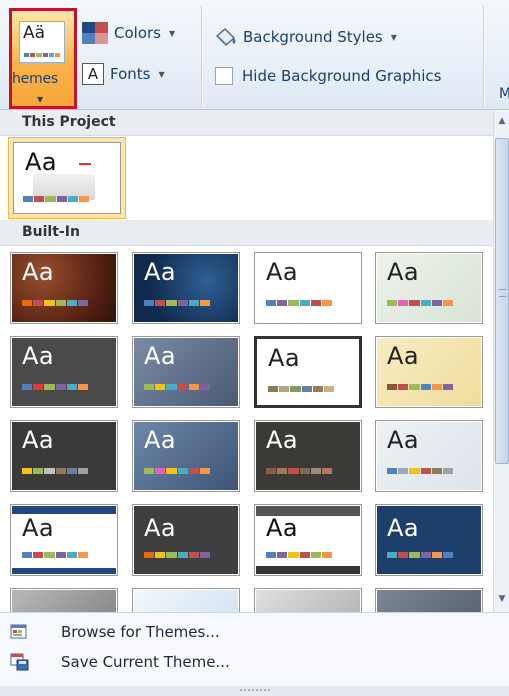  Describe the element at coordinates (19, 662) in the screenshot. I see `save-theme-icon` at that location.